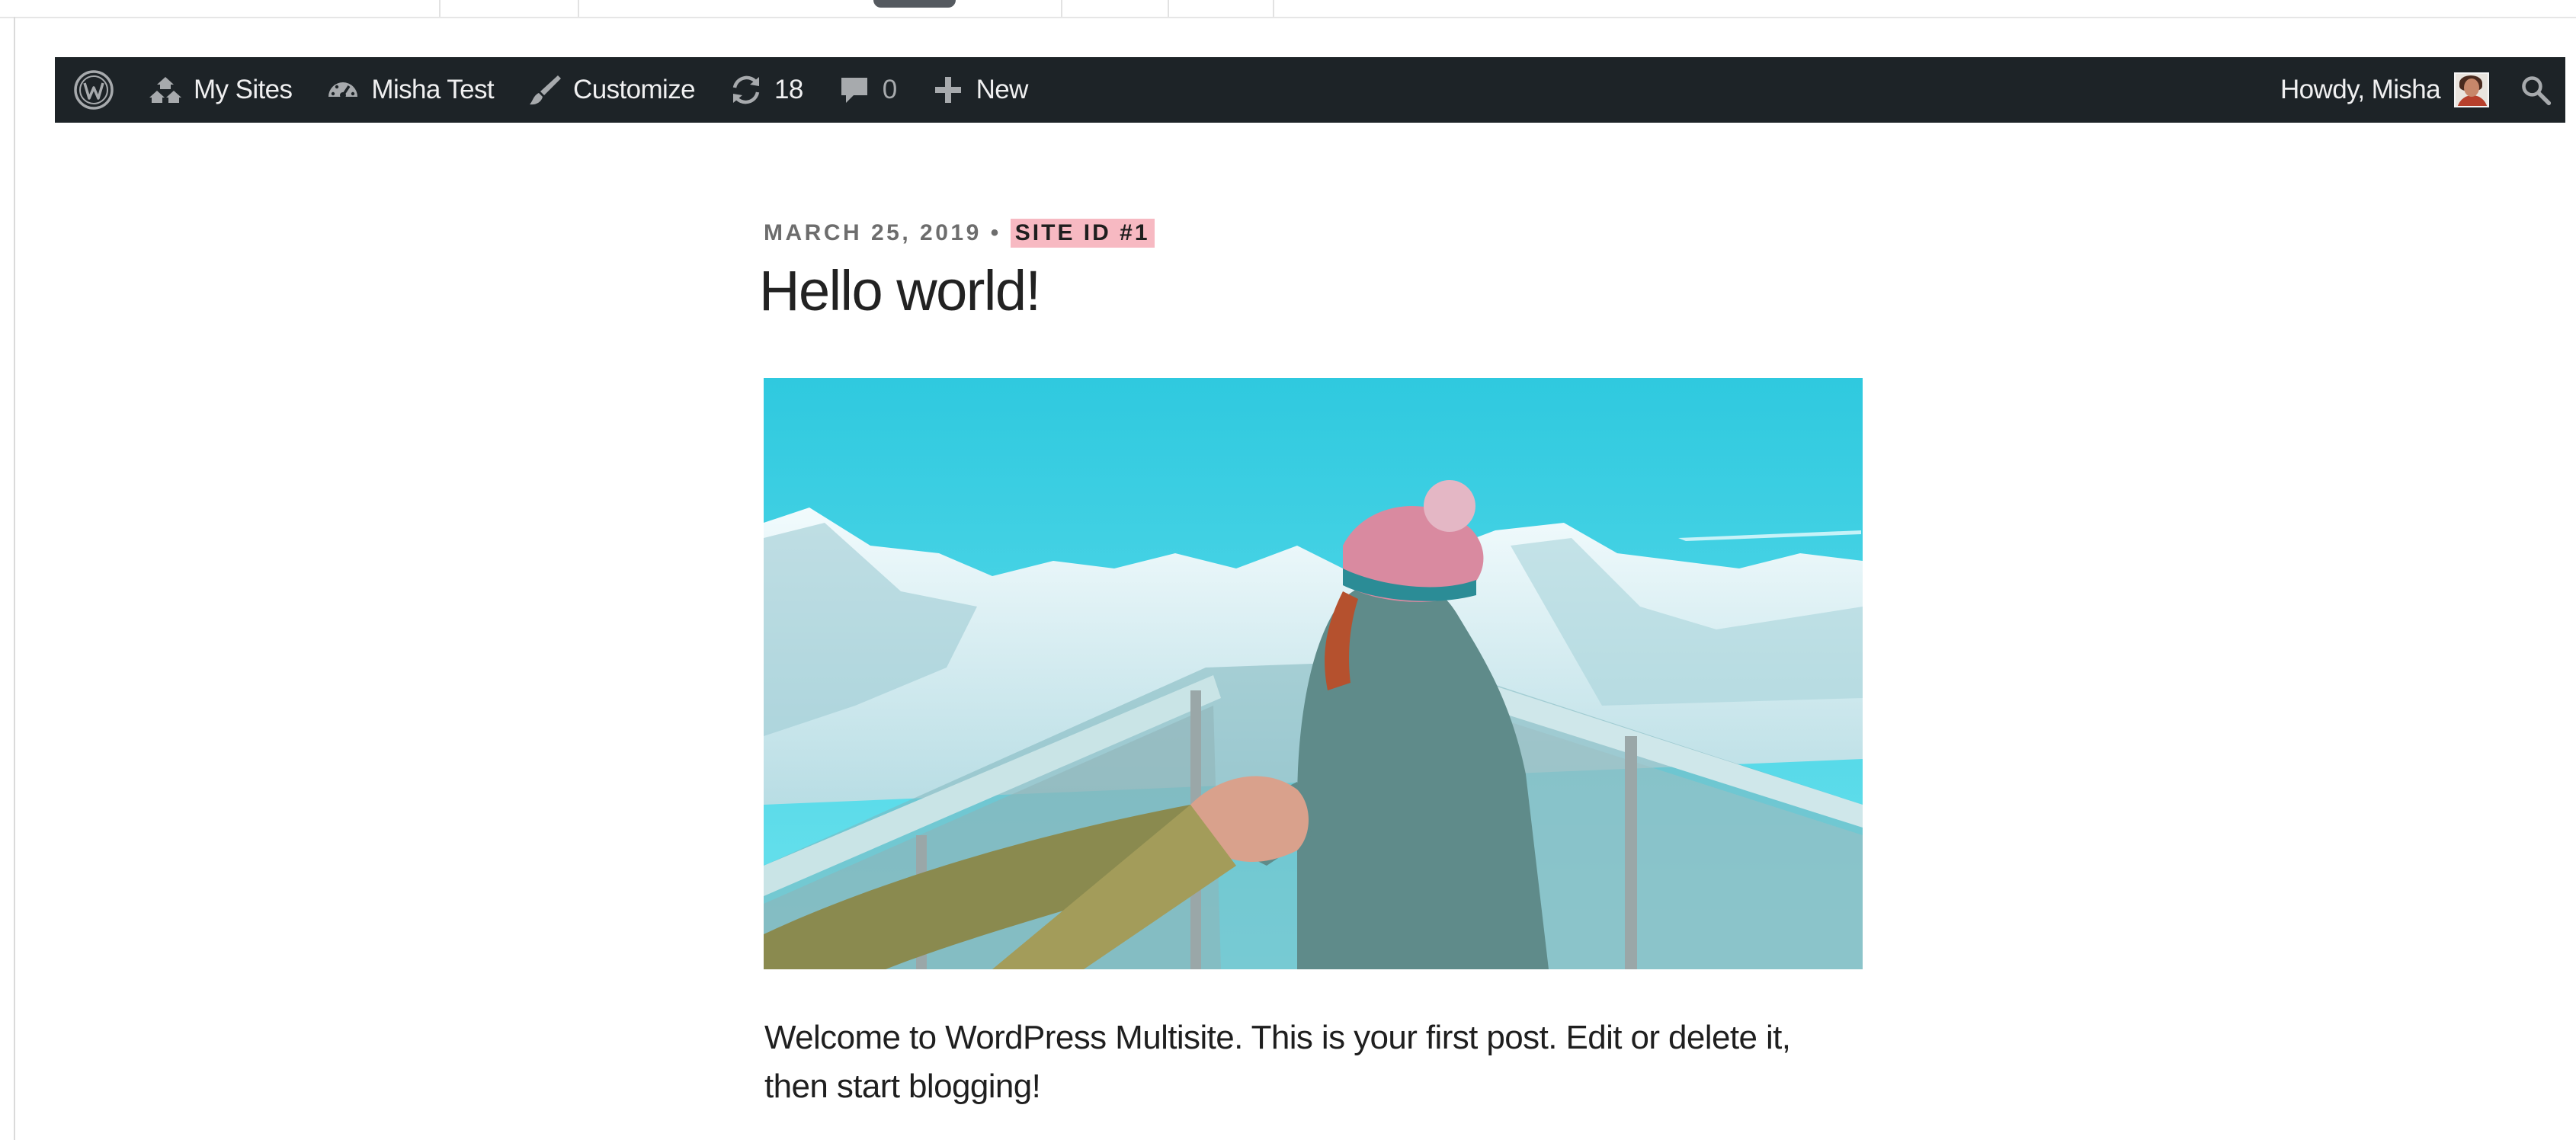 Image resolution: width=2576 pixels, height=1140 pixels. I want to click on active-tab-indicator, so click(914, 4).